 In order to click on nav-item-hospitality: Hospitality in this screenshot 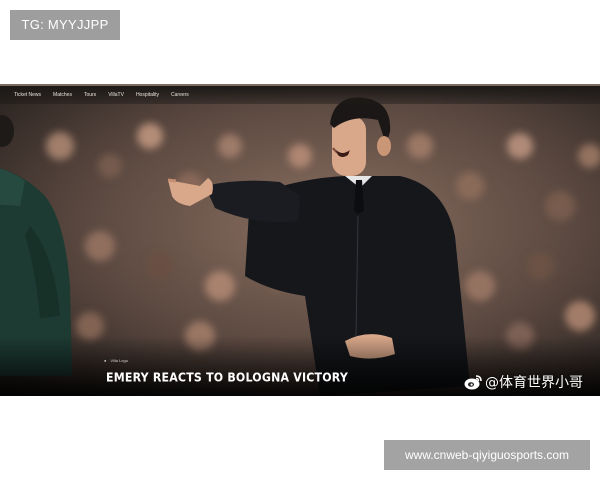, I will do `click(147, 95)`.